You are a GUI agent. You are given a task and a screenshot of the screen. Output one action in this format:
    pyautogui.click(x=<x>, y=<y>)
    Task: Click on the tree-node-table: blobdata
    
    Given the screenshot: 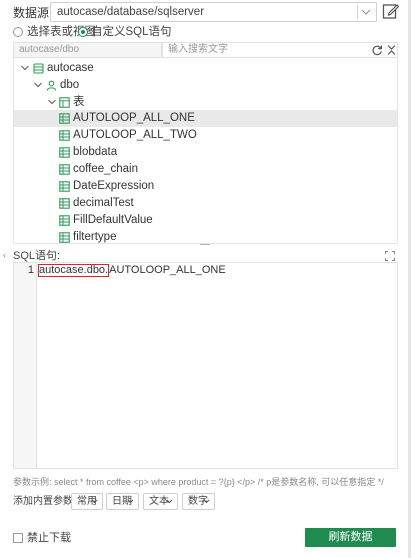 What is the action you would take?
    pyautogui.click(x=205, y=152)
    